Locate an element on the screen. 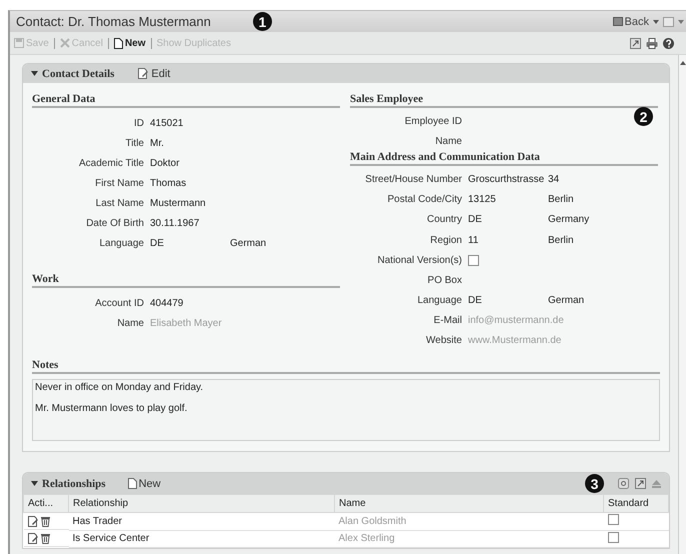 The width and height of the screenshot is (686, 554). field-label: Region is located at coordinates (446, 240).